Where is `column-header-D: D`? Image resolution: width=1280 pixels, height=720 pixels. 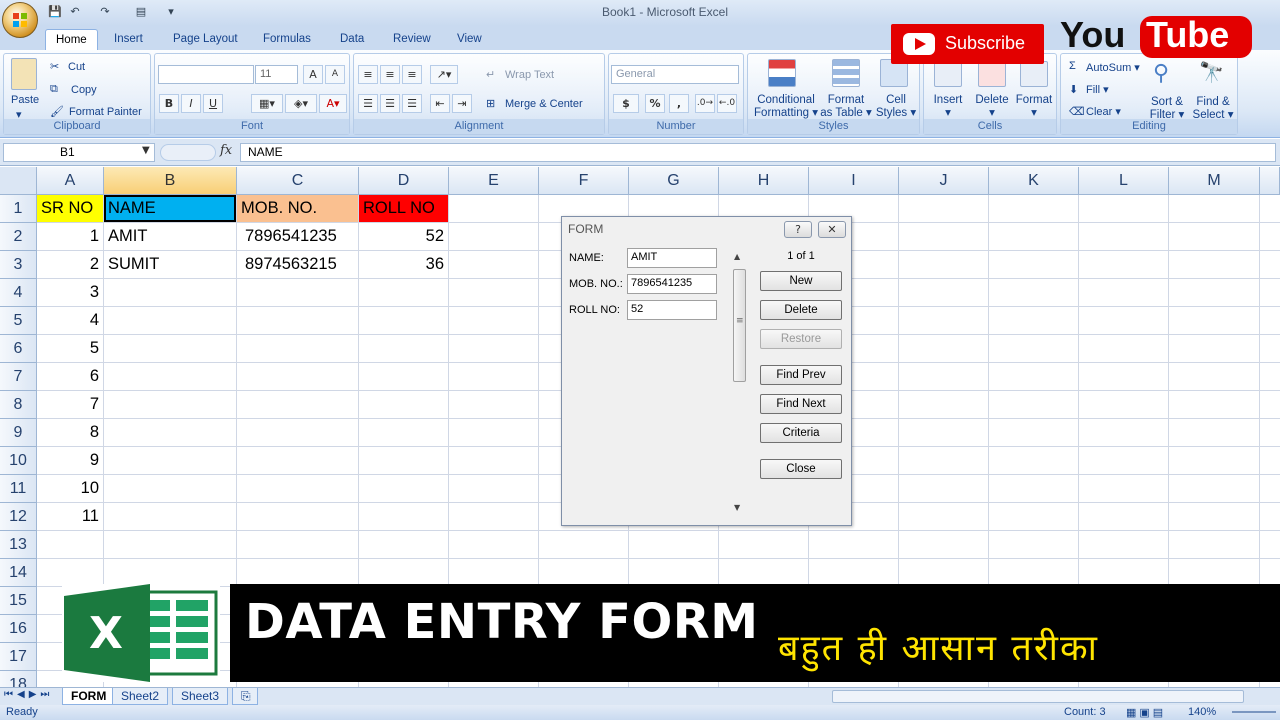 column-header-D: D is located at coordinates (404, 181).